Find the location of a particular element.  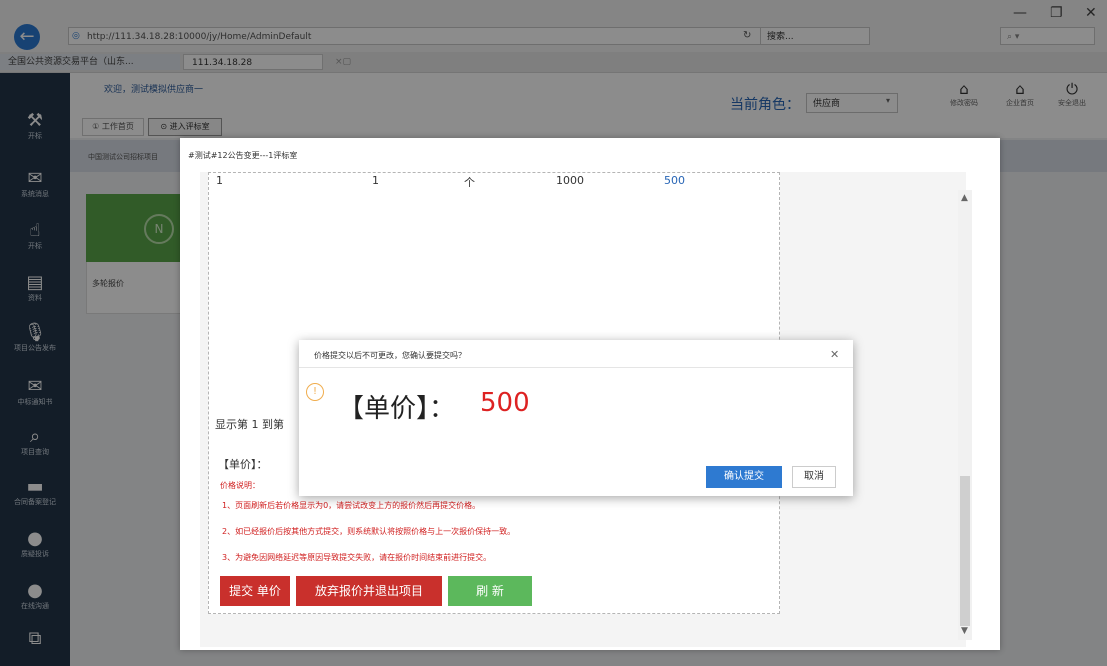

modal-title: #测试#12公告变更---1评标室 is located at coordinates (243, 155).